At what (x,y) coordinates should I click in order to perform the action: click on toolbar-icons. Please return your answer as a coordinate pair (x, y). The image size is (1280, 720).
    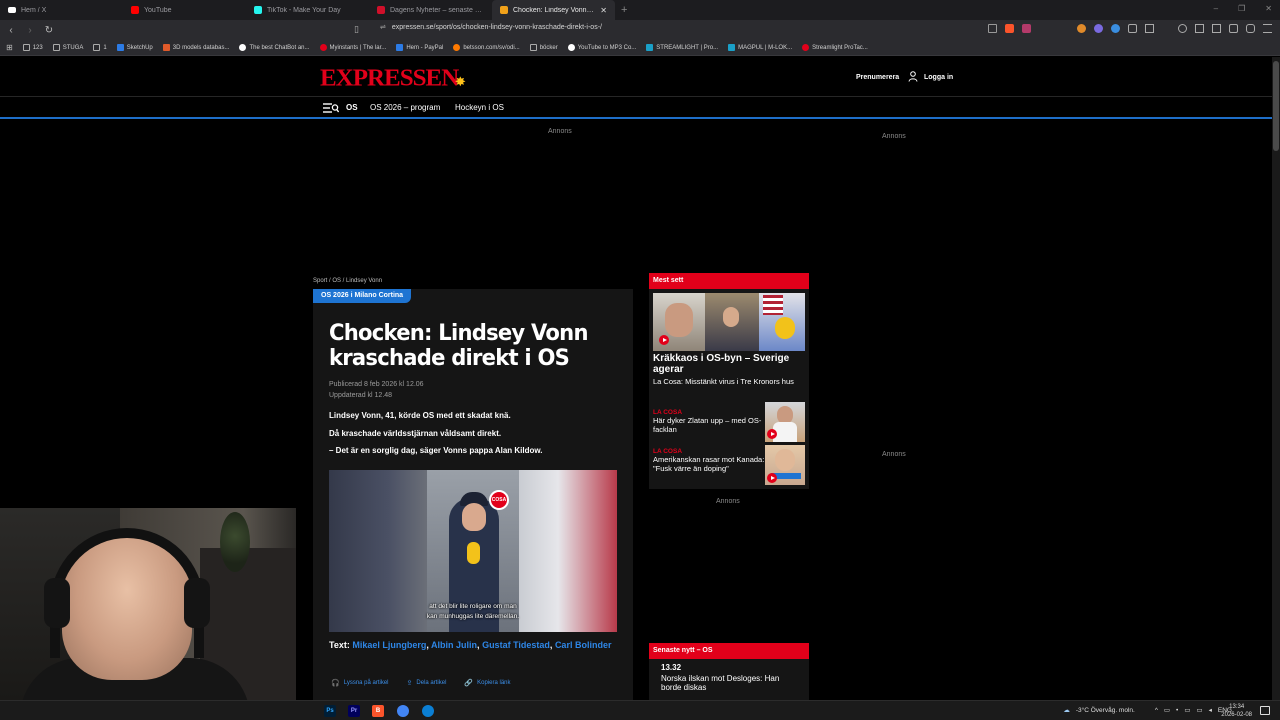
    Looking at the image, I should click on (1130, 28).